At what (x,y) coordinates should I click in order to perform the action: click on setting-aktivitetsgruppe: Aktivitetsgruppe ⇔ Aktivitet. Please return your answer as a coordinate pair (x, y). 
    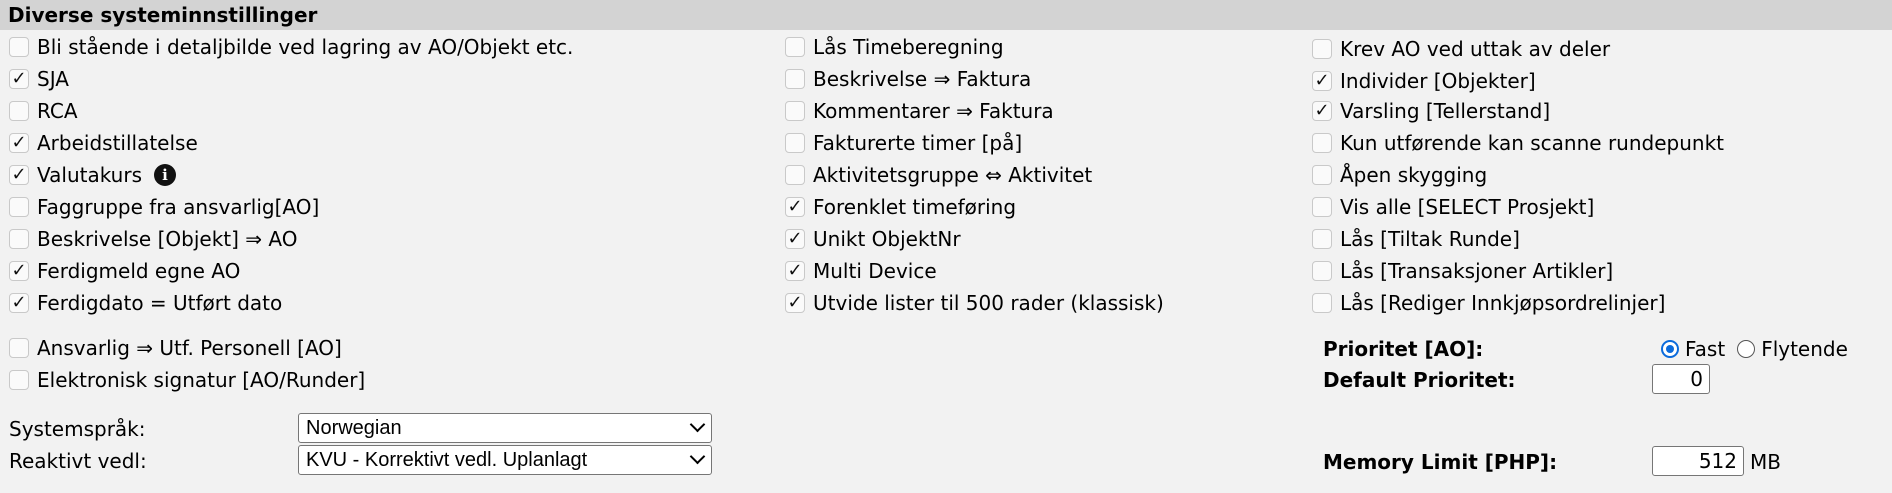
    Looking at the image, I should click on (938, 175).